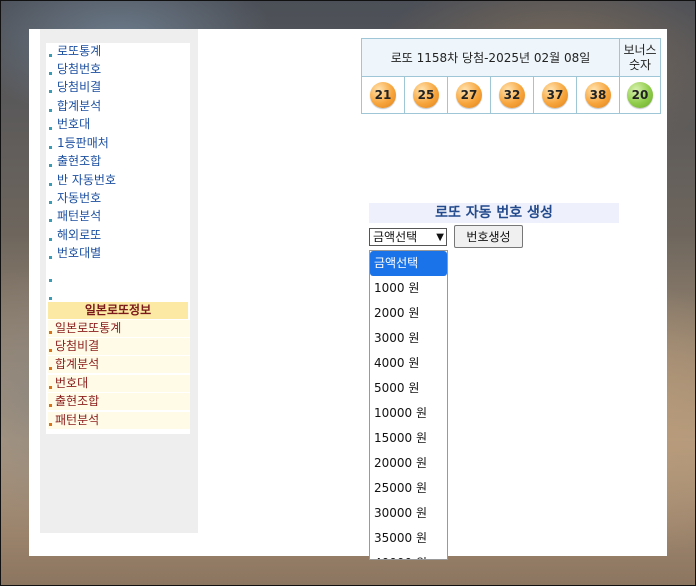 The height and width of the screenshot is (586, 696). Describe the element at coordinates (640, 57) in the screenshot. I see `bonus-header: 보너스숫자` at that location.